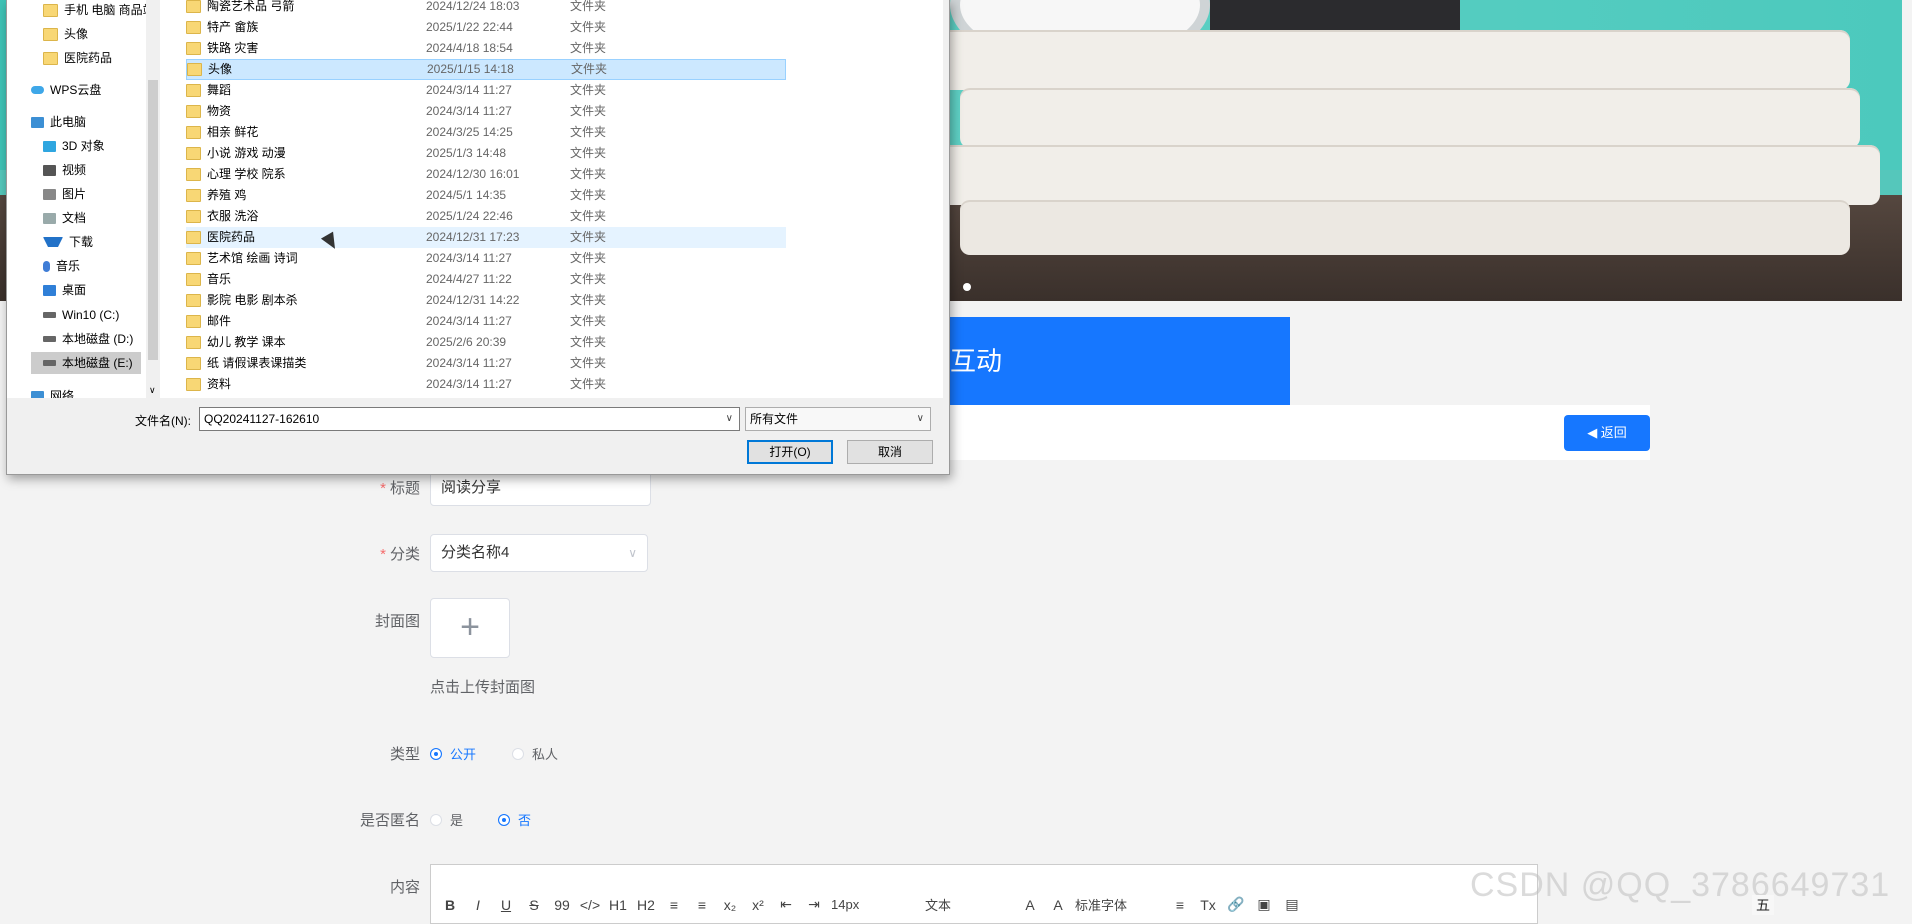 This screenshot has width=1912, height=924. I want to click on ordered-list-button: ≡, so click(674, 905).